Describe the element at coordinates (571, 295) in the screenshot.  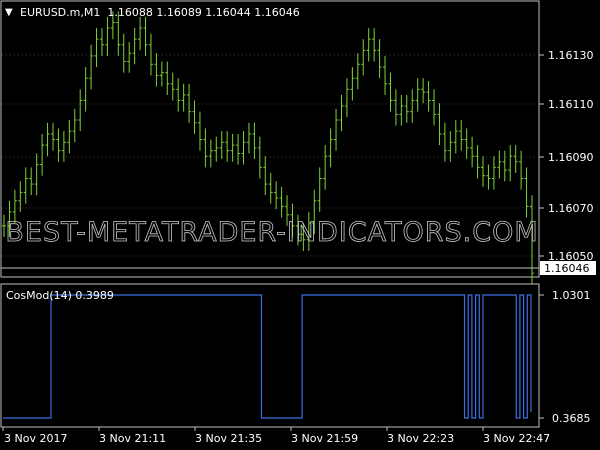
I see `indicator-axis-label-max: 1.0301` at that location.